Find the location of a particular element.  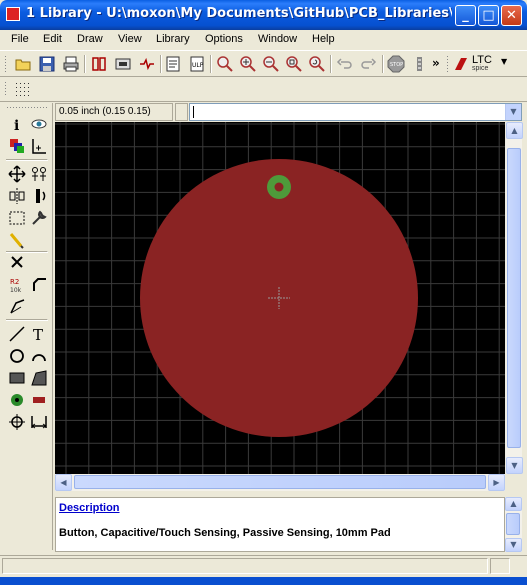

svg-text: STOP is located at coordinates (396, 65).